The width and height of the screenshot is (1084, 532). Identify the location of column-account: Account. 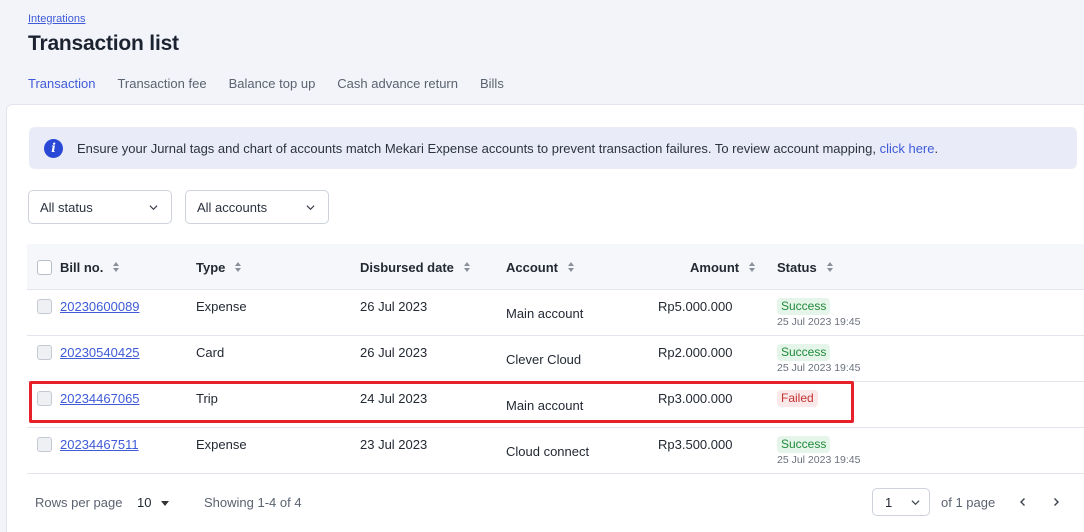
(540, 267).